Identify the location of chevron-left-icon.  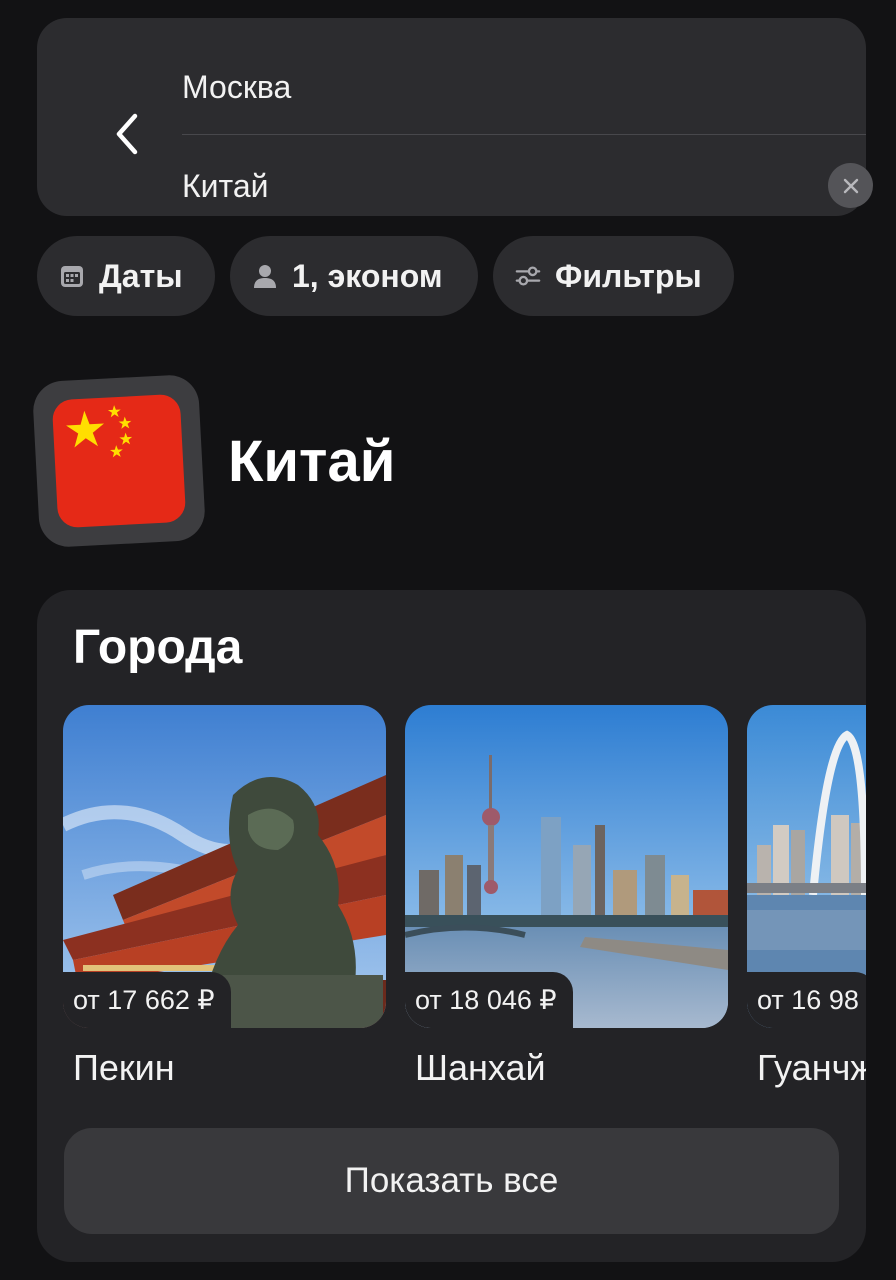
(127, 134).